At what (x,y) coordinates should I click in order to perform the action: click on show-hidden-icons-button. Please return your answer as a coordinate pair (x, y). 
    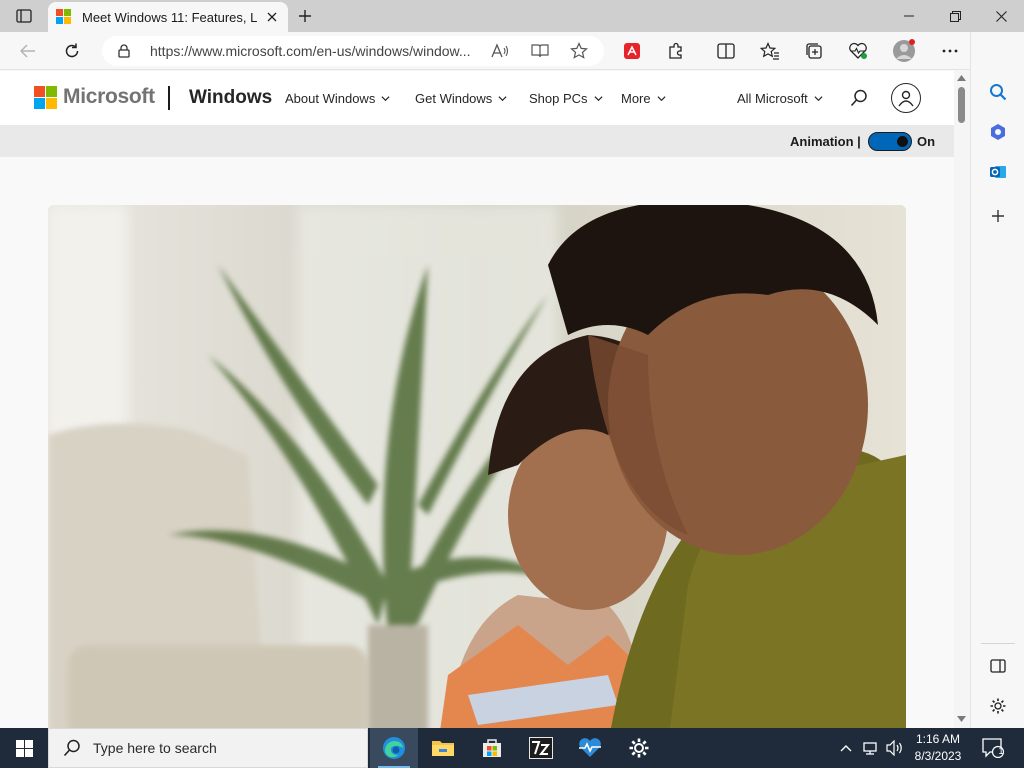
    Looking at the image, I should click on (846, 748).